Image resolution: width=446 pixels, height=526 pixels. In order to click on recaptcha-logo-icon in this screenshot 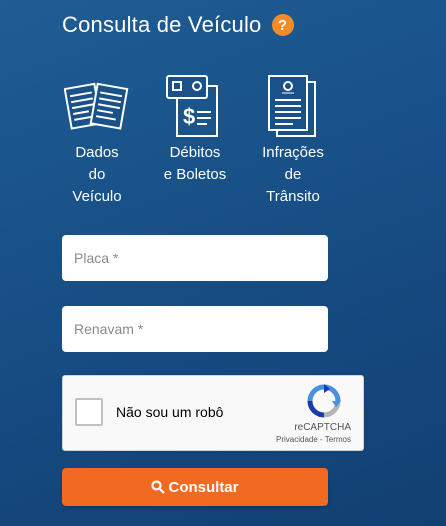, I will do `click(324, 401)`.